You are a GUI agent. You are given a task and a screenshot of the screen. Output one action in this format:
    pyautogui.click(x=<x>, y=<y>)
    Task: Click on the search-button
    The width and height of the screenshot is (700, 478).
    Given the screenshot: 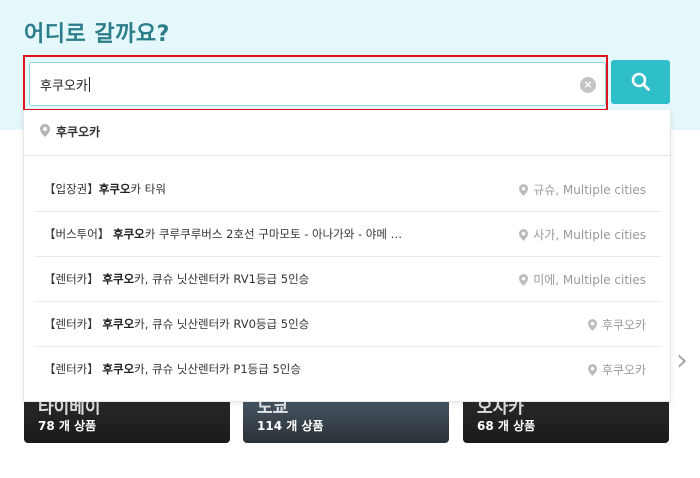 What is the action you would take?
    pyautogui.click(x=640, y=82)
    